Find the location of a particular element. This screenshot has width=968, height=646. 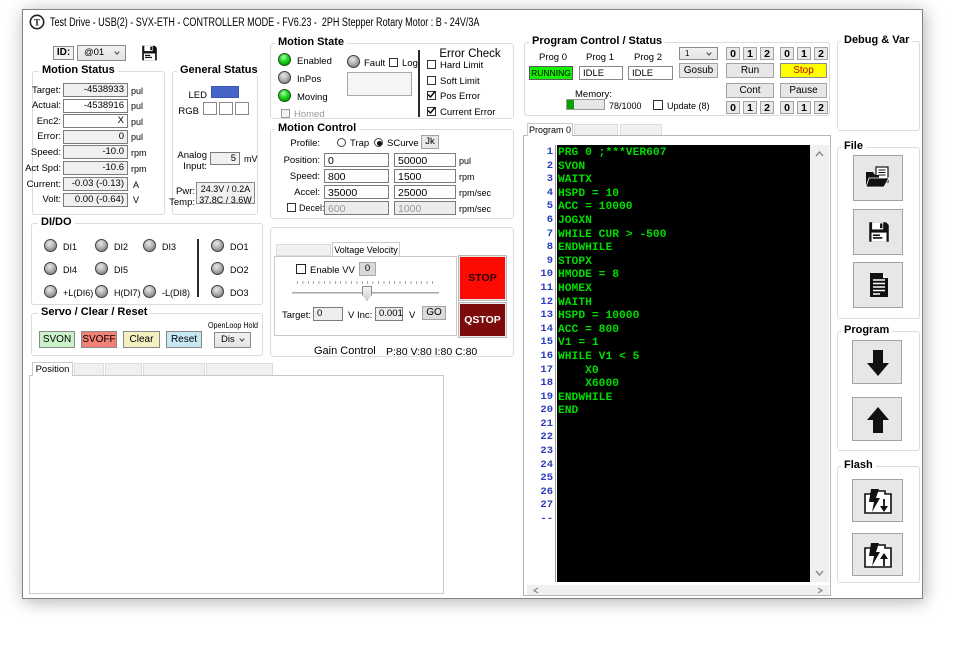

svg-text: T is located at coordinates (37, 23).